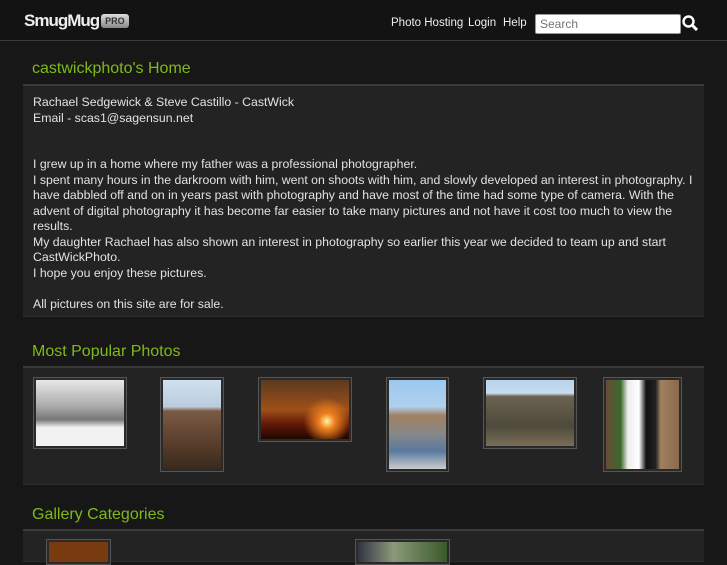 The width and height of the screenshot is (727, 565). I want to click on nav-help: Help, so click(515, 23).